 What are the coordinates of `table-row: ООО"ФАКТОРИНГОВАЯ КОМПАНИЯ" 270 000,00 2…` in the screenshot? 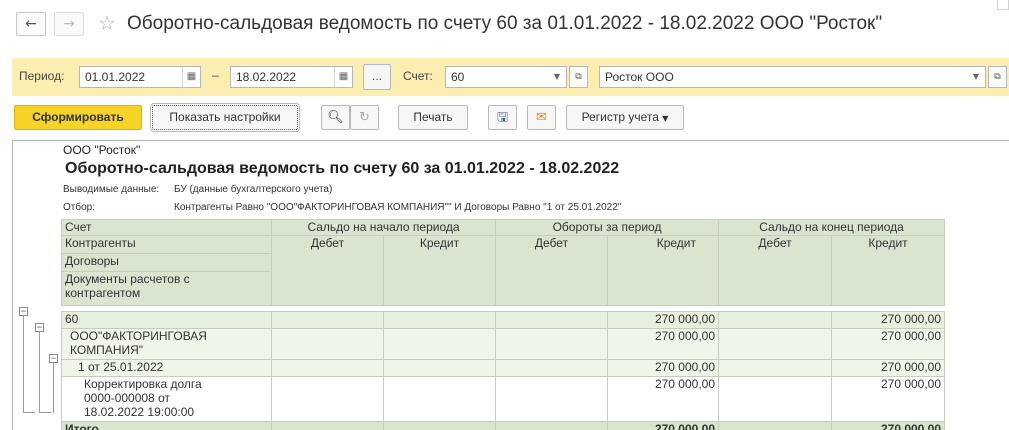 It's located at (503, 344).